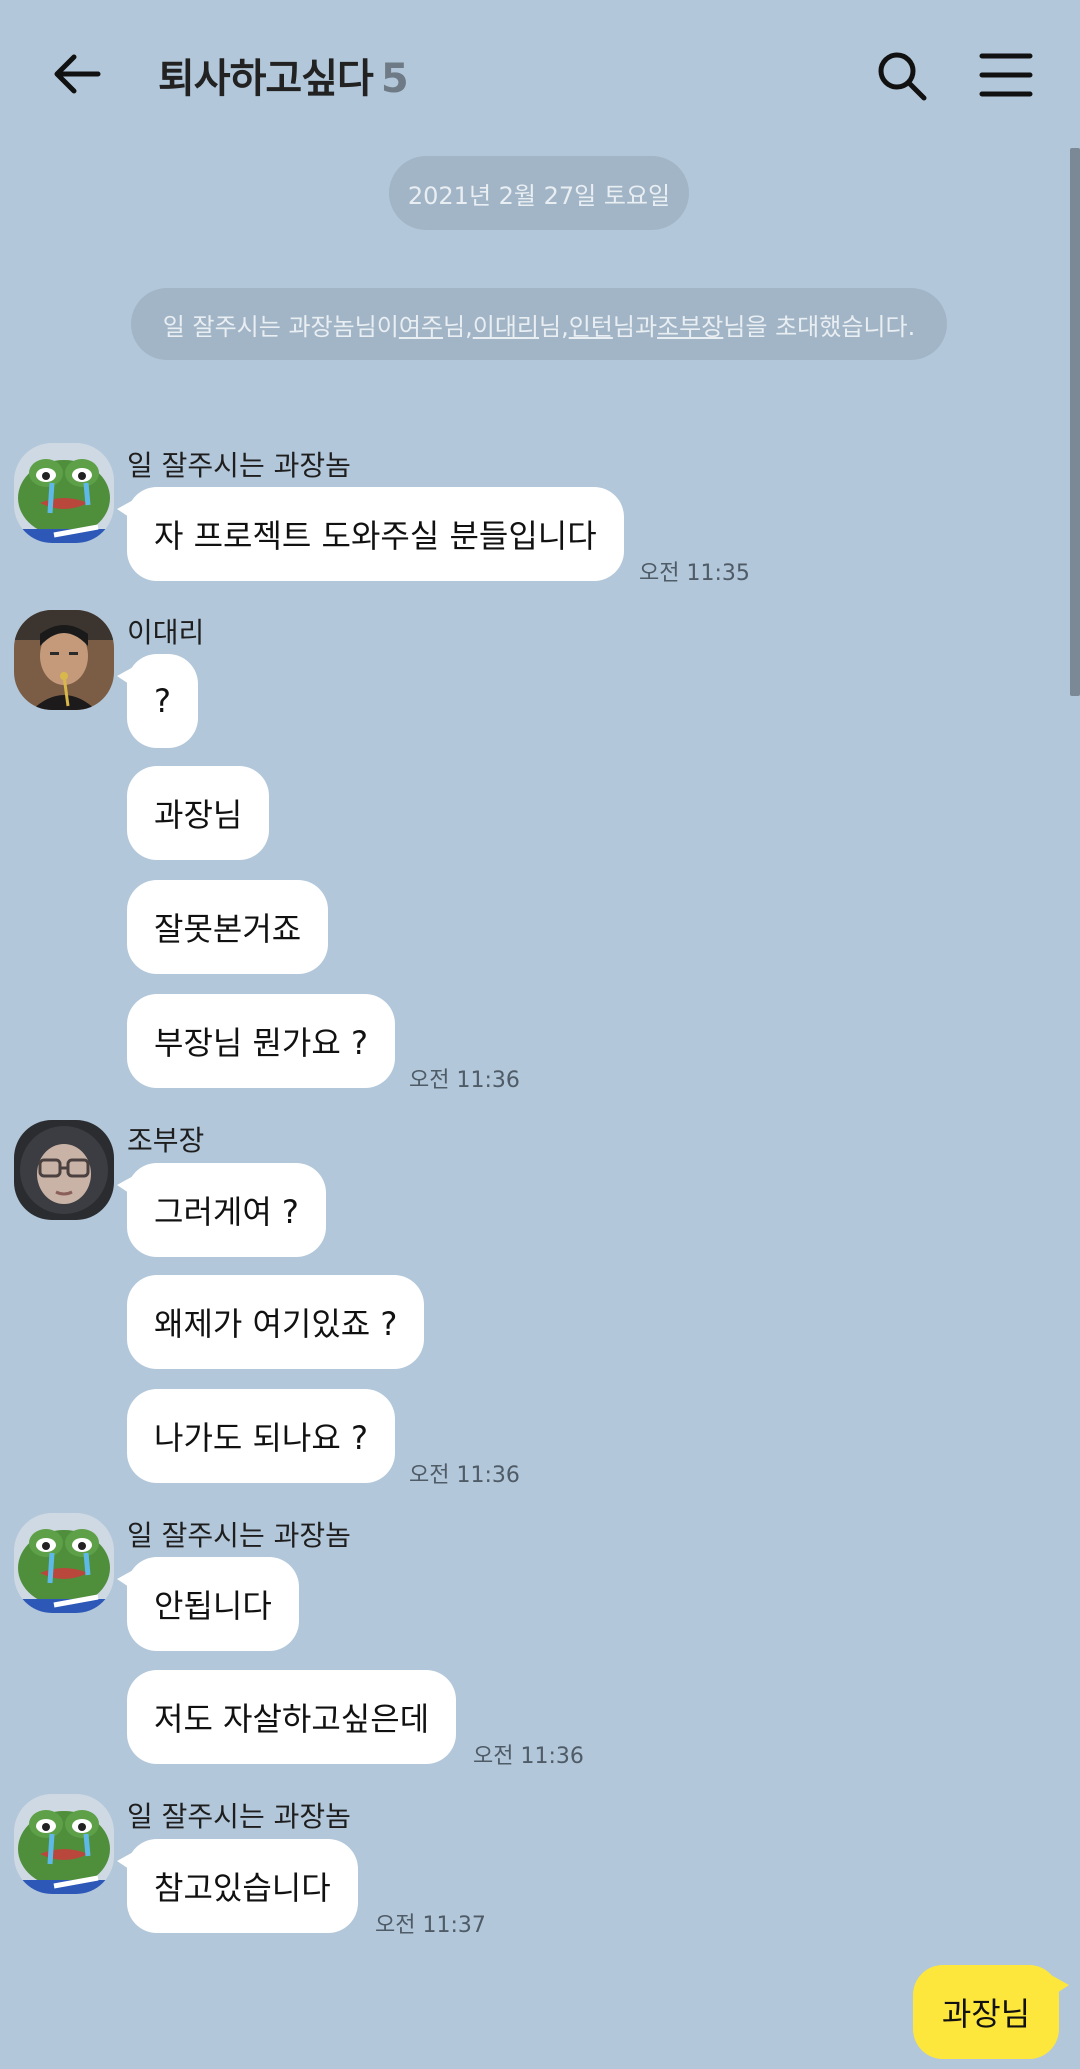  What do you see at coordinates (157, 701) in the screenshot?
I see `message-bubble: ?` at bounding box center [157, 701].